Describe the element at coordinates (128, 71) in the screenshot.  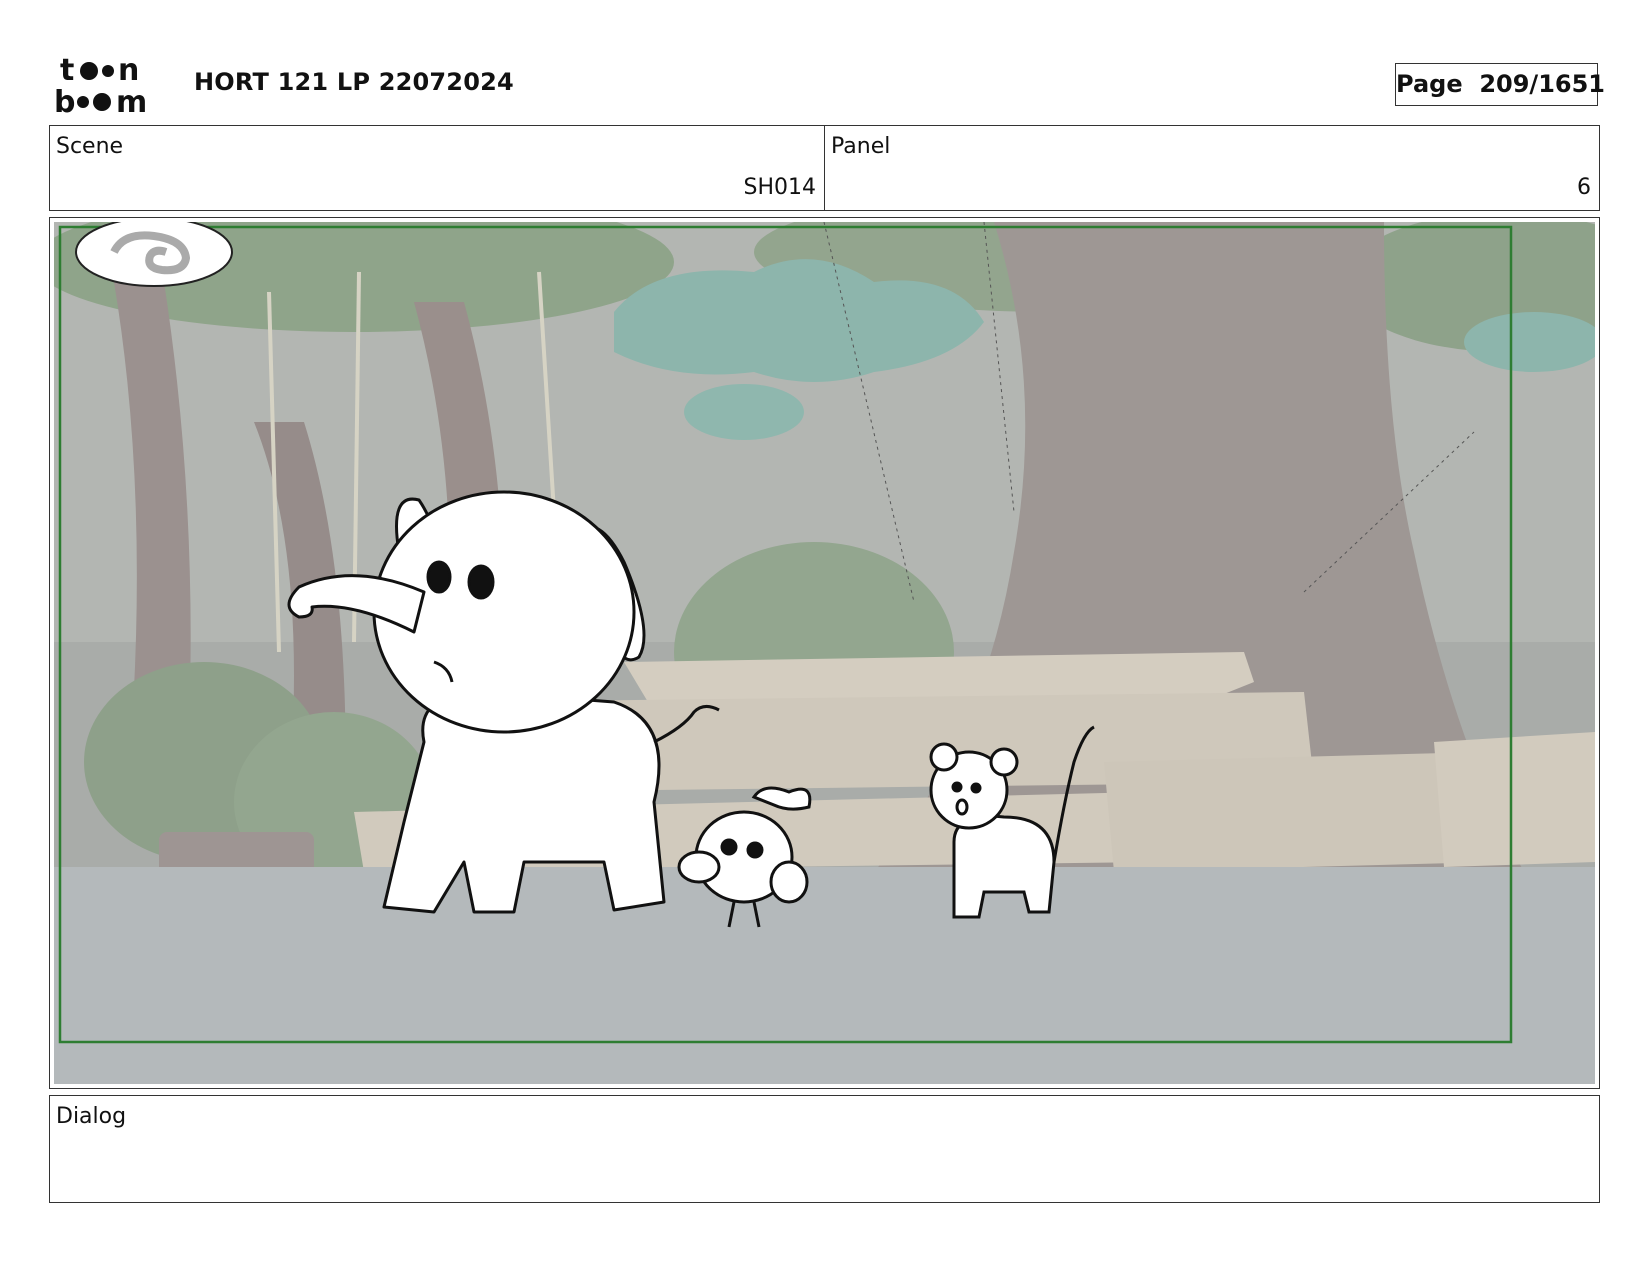
I see `svg-text: n` at that location.